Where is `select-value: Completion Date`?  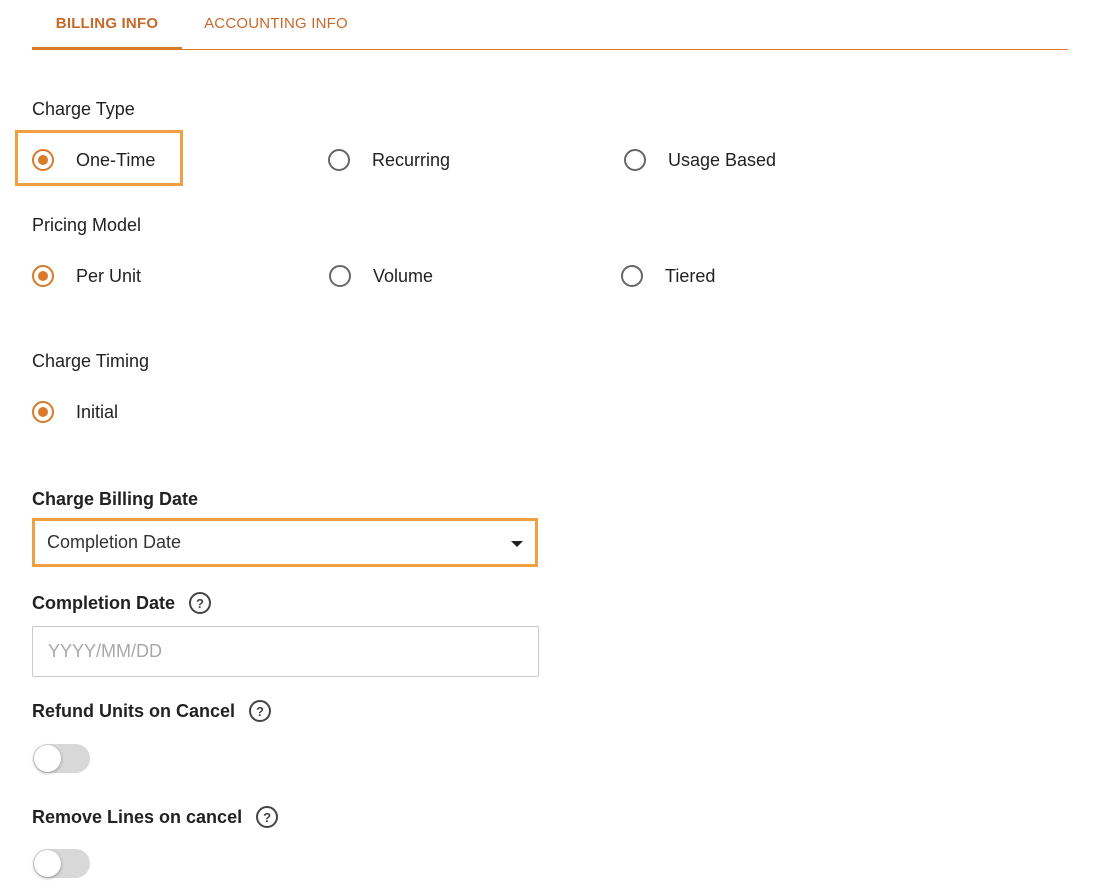
select-value: Completion Date is located at coordinates (114, 542).